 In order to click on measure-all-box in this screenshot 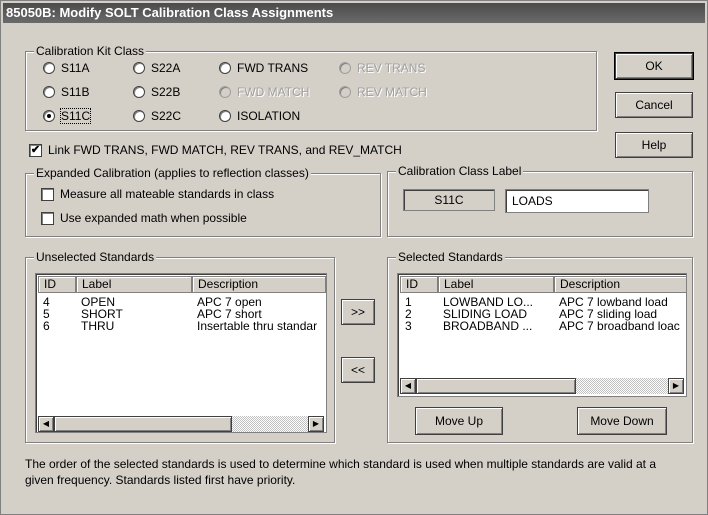, I will do `click(47, 194)`.